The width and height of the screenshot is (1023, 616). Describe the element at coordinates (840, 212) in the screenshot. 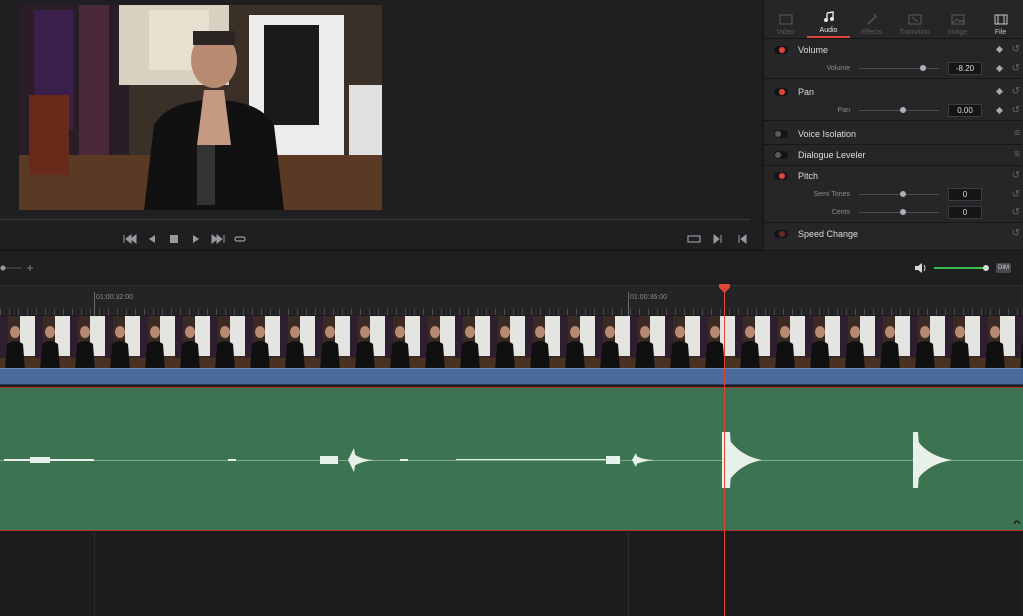

I see `param-label: Cents` at that location.